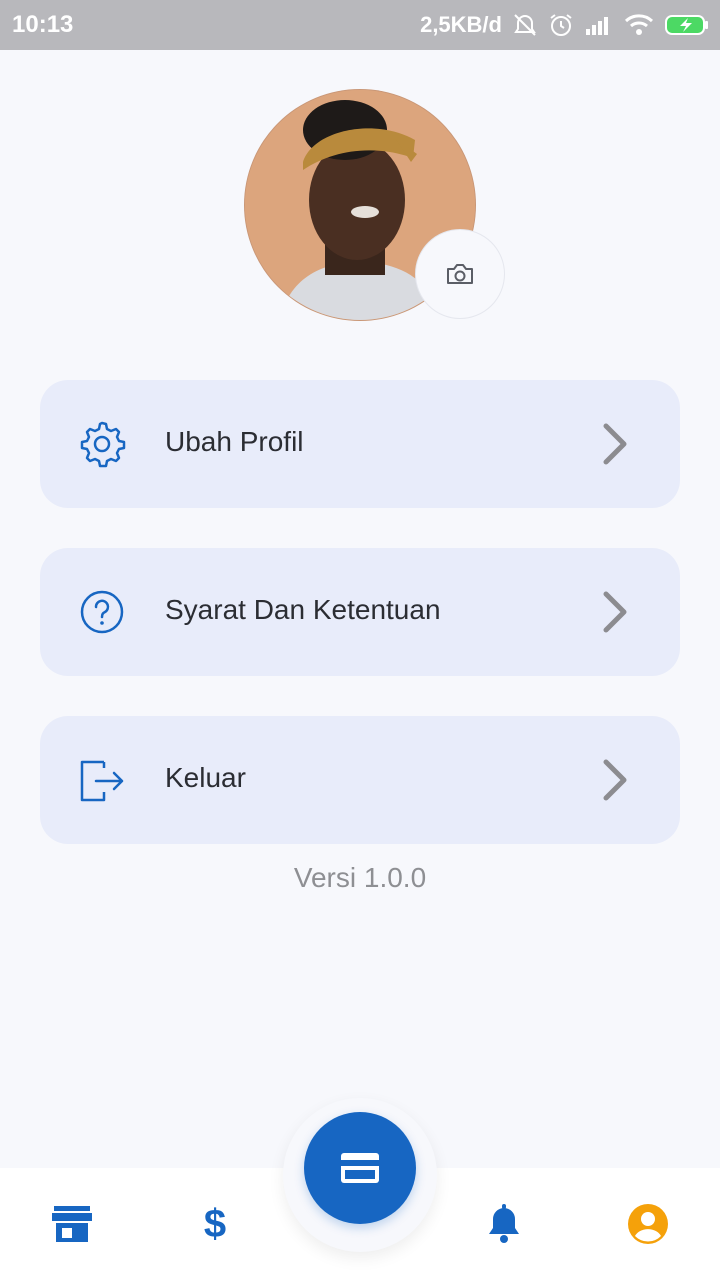 This screenshot has height=1280, width=720. I want to click on store-icon, so click(72, 1224).